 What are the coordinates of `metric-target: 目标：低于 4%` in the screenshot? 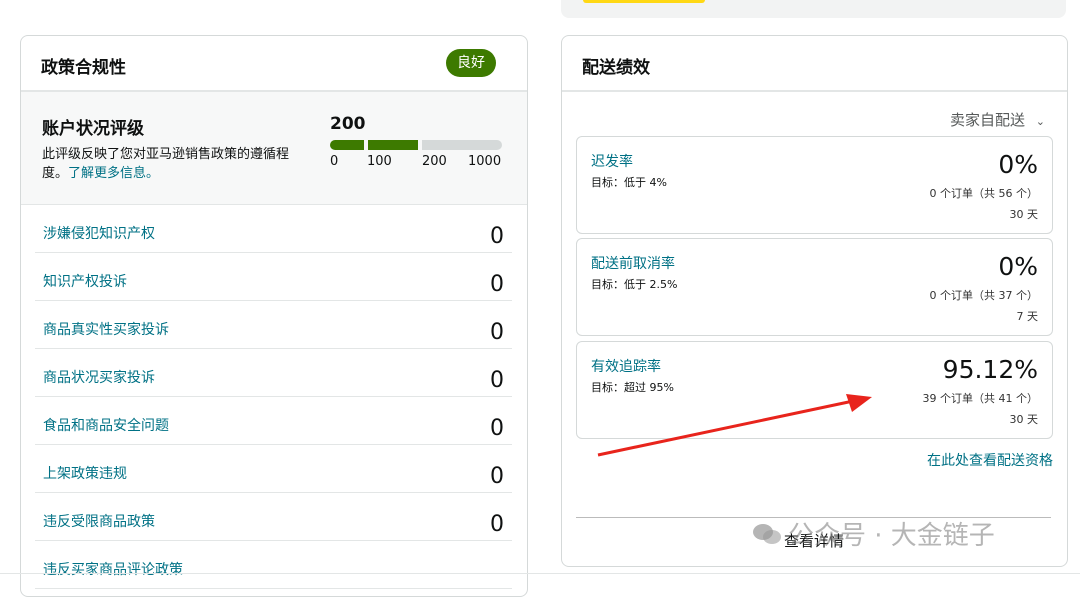 It's located at (629, 182).